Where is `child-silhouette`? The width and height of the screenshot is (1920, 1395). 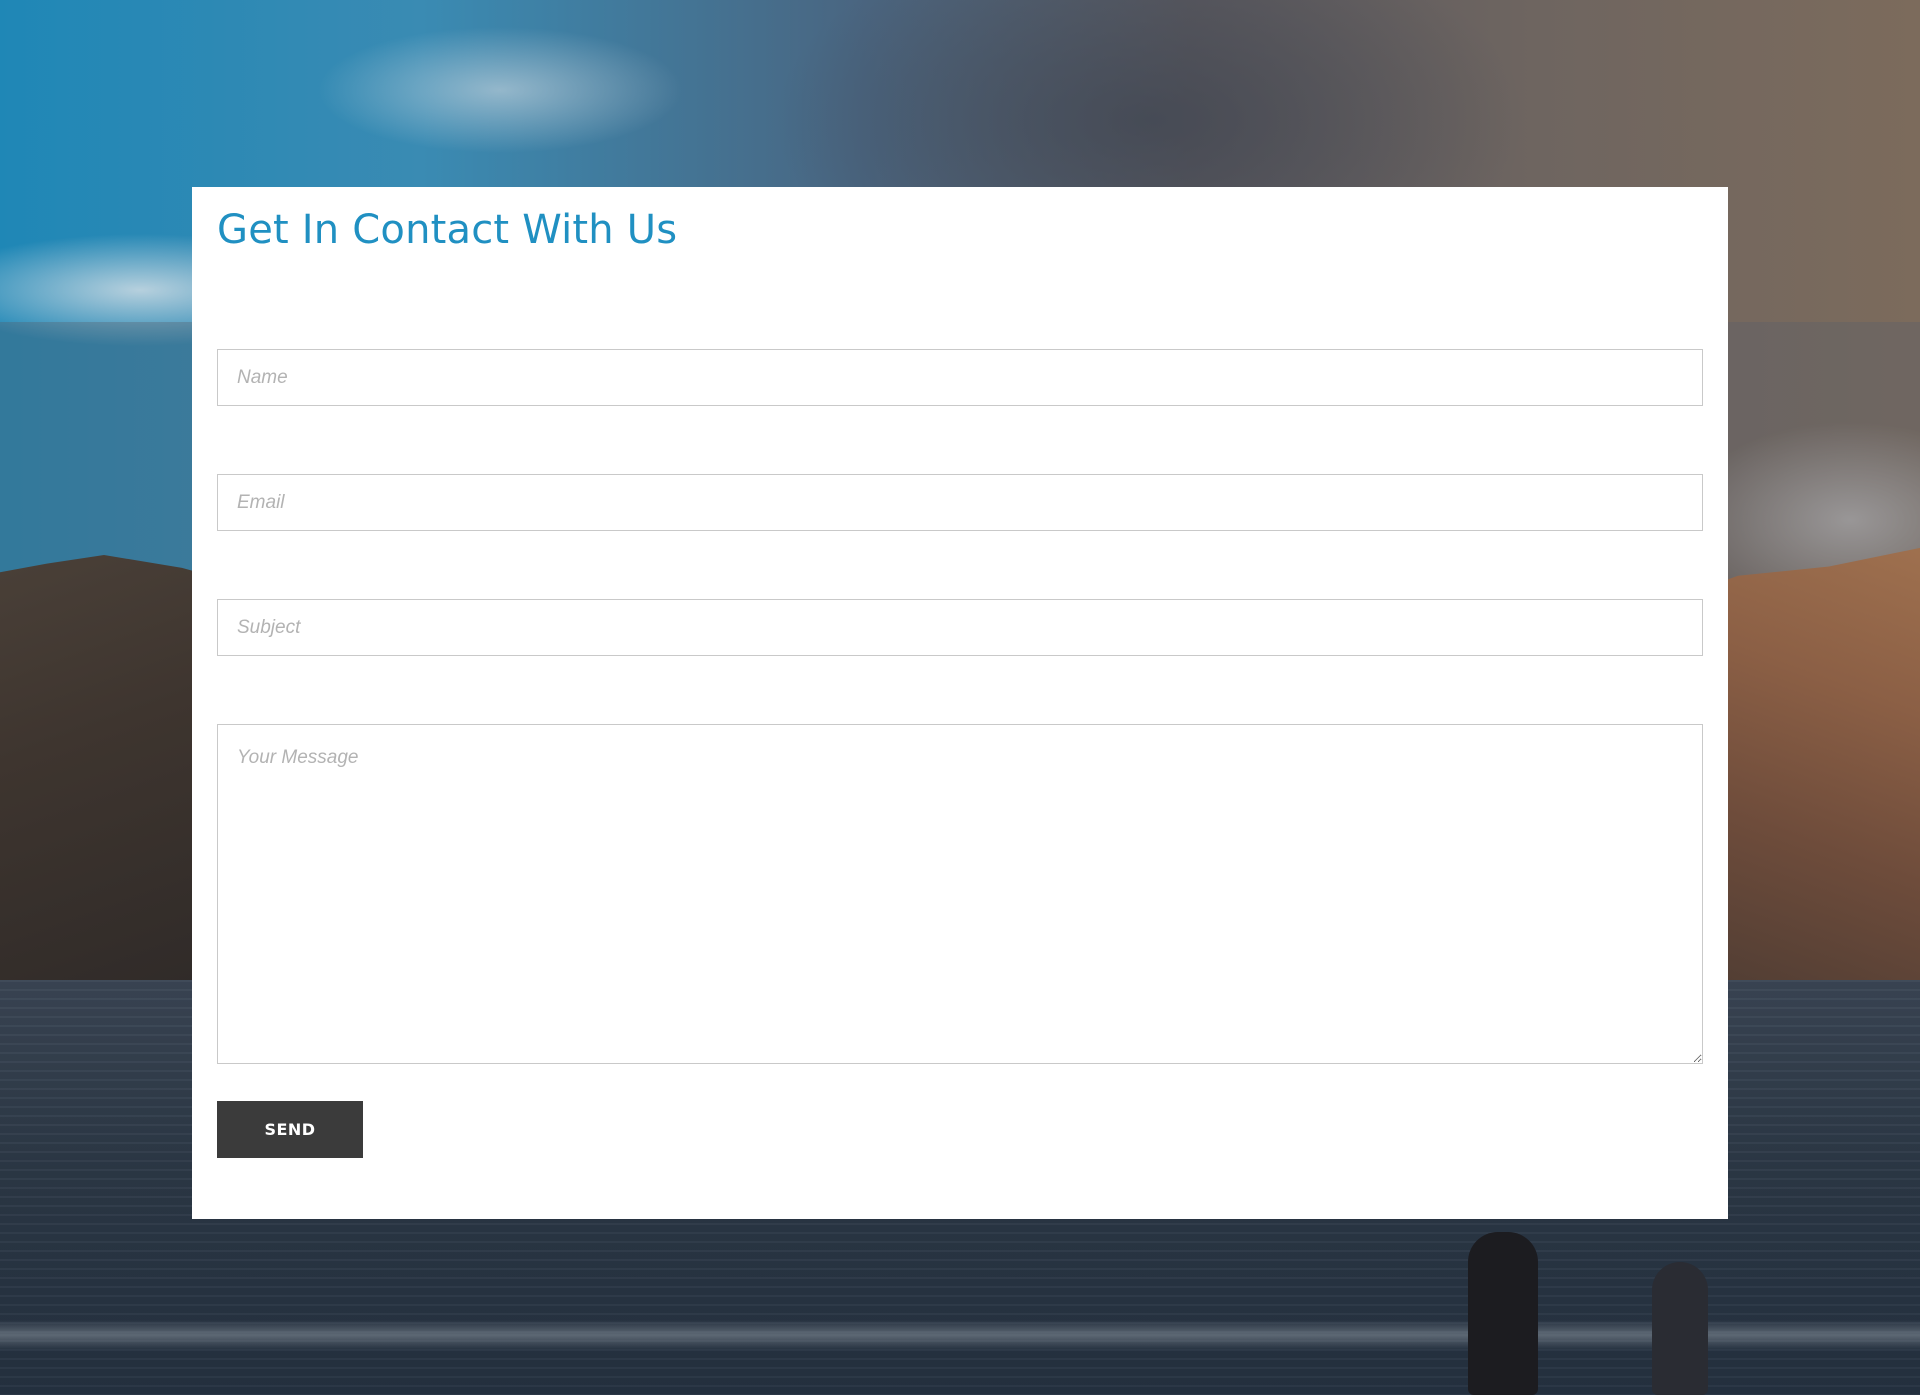 child-silhouette is located at coordinates (1680, 1328).